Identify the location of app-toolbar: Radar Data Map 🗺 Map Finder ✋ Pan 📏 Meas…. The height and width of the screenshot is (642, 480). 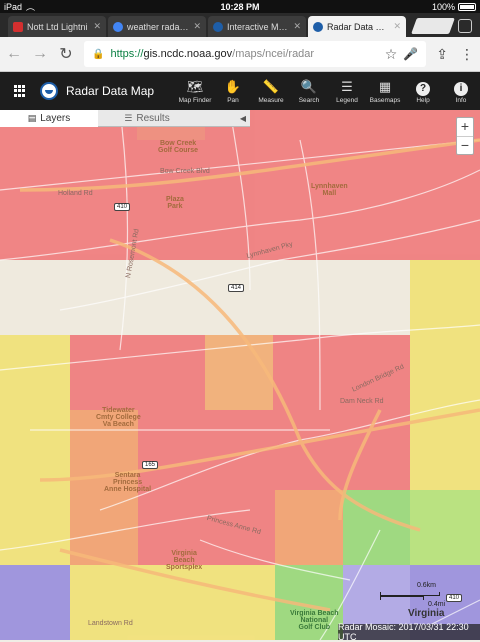
(240, 91).